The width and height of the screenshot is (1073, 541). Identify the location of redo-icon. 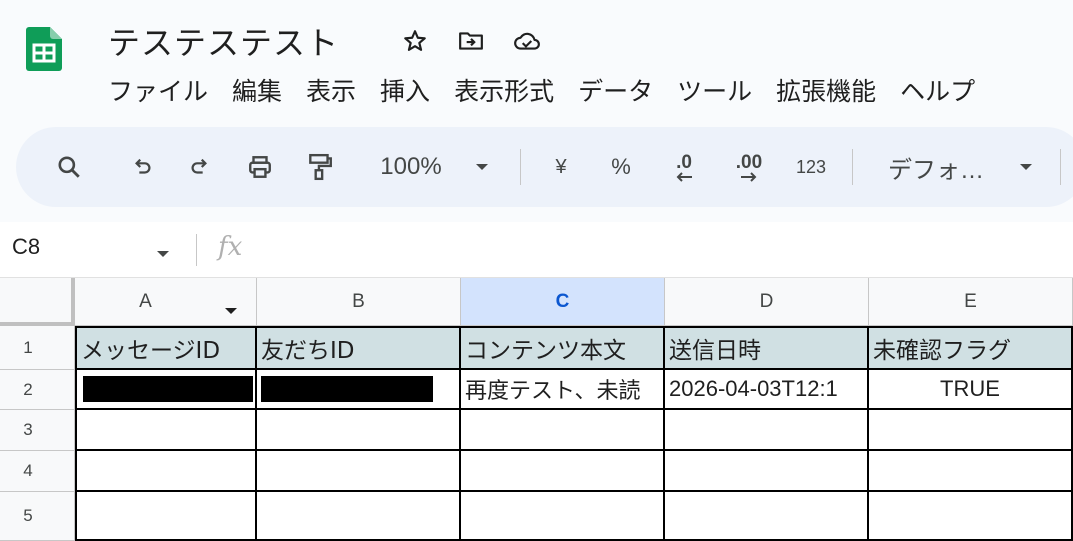
(199, 167).